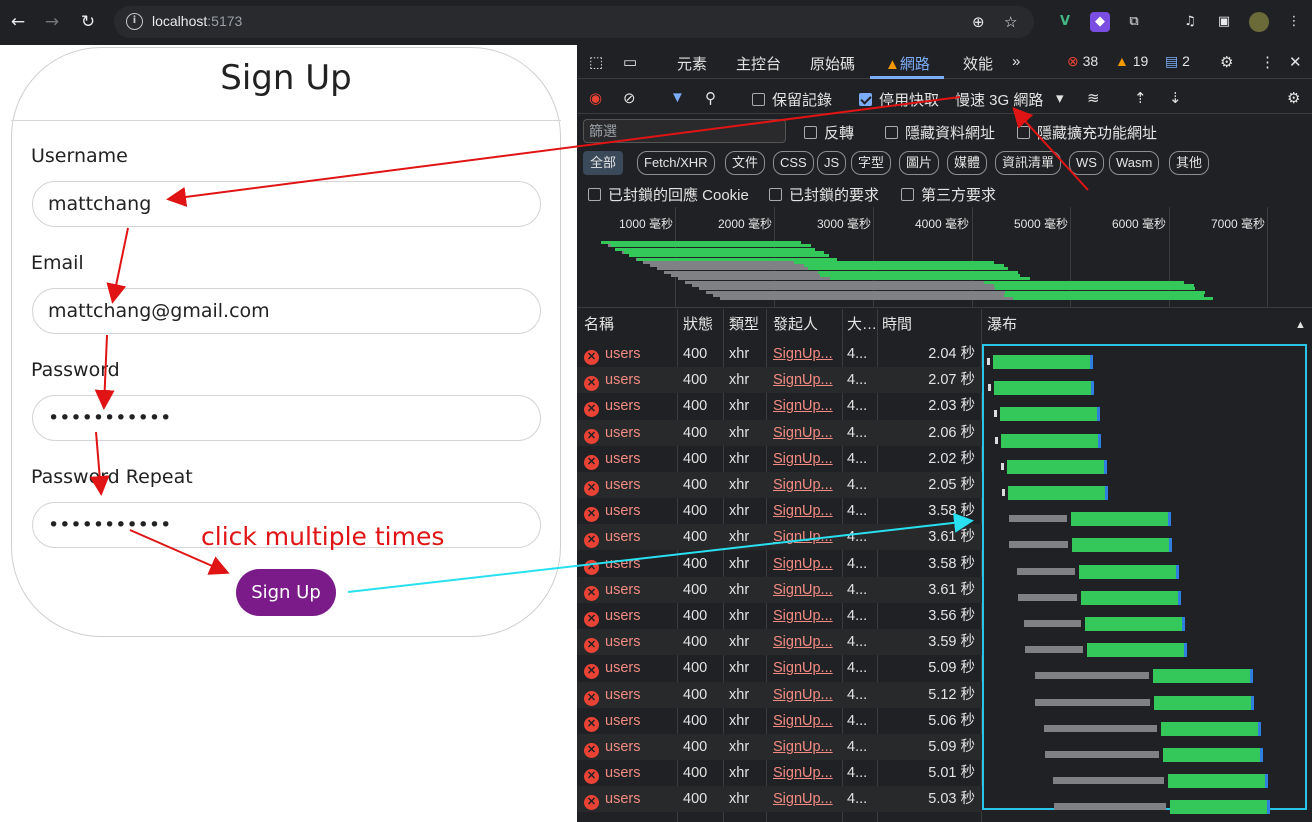 The width and height of the screenshot is (1312, 822). I want to click on column-header-type: 類型, so click(744, 325).